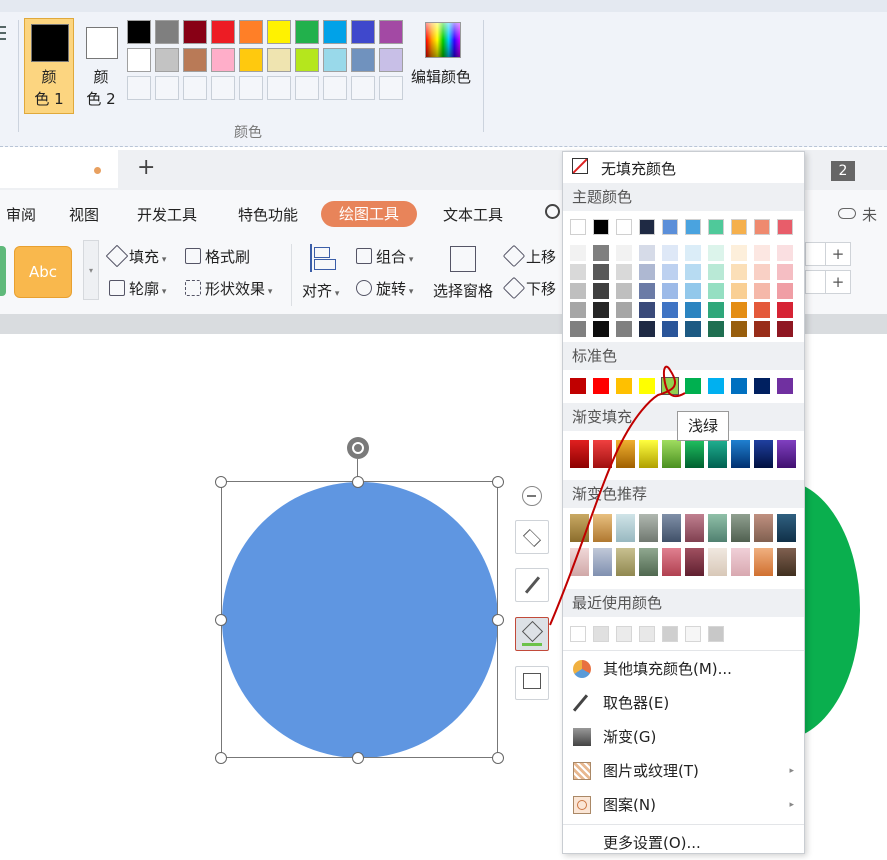 Image resolution: width=887 pixels, height=860 pixels. I want to click on tab-text-tools: 文本工具, so click(473, 214).